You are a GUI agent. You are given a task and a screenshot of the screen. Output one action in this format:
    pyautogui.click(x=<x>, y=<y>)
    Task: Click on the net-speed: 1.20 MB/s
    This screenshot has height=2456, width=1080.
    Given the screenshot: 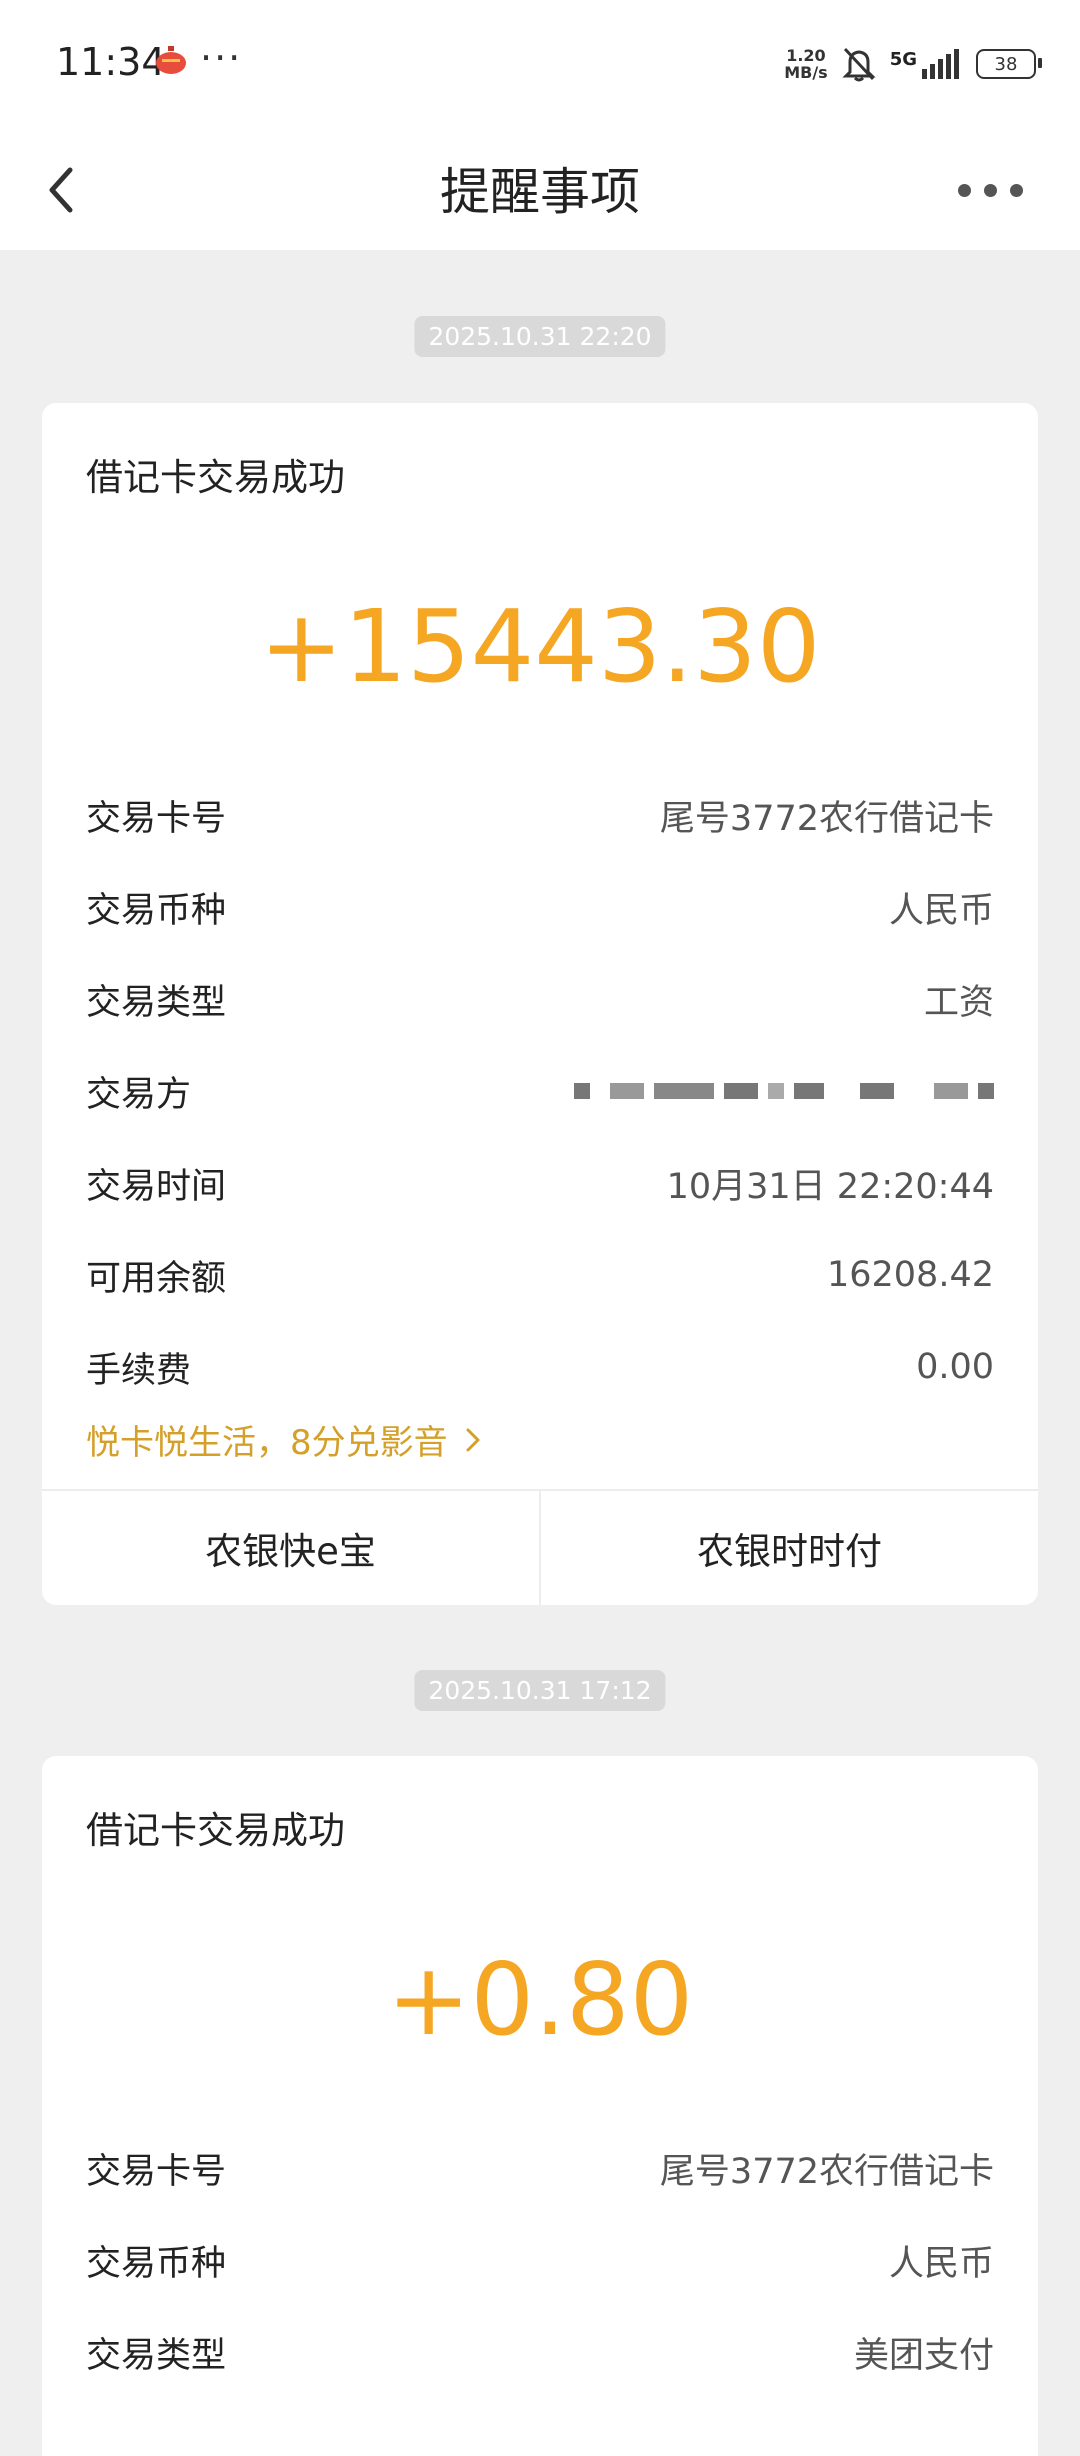 What is the action you would take?
    pyautogui.click(x=805, y=64)
    